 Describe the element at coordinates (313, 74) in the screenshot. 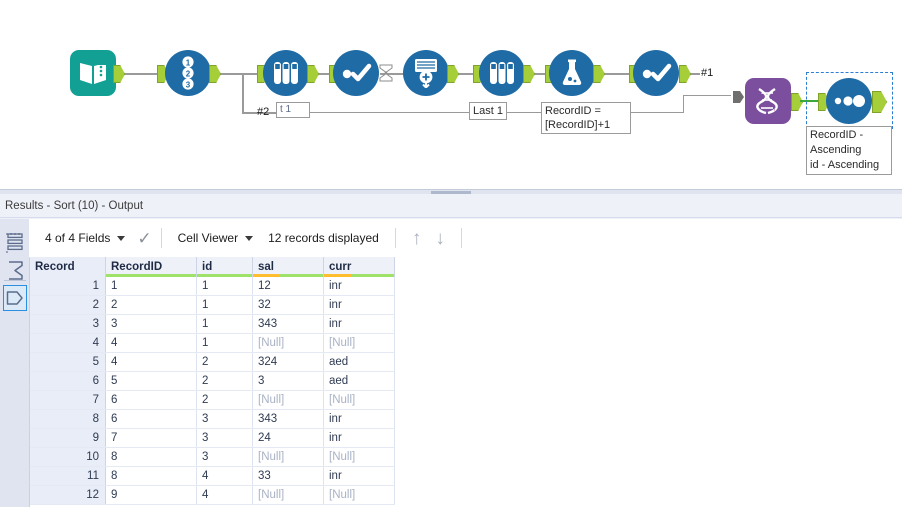

I see `anchor-select1-output` at that location.